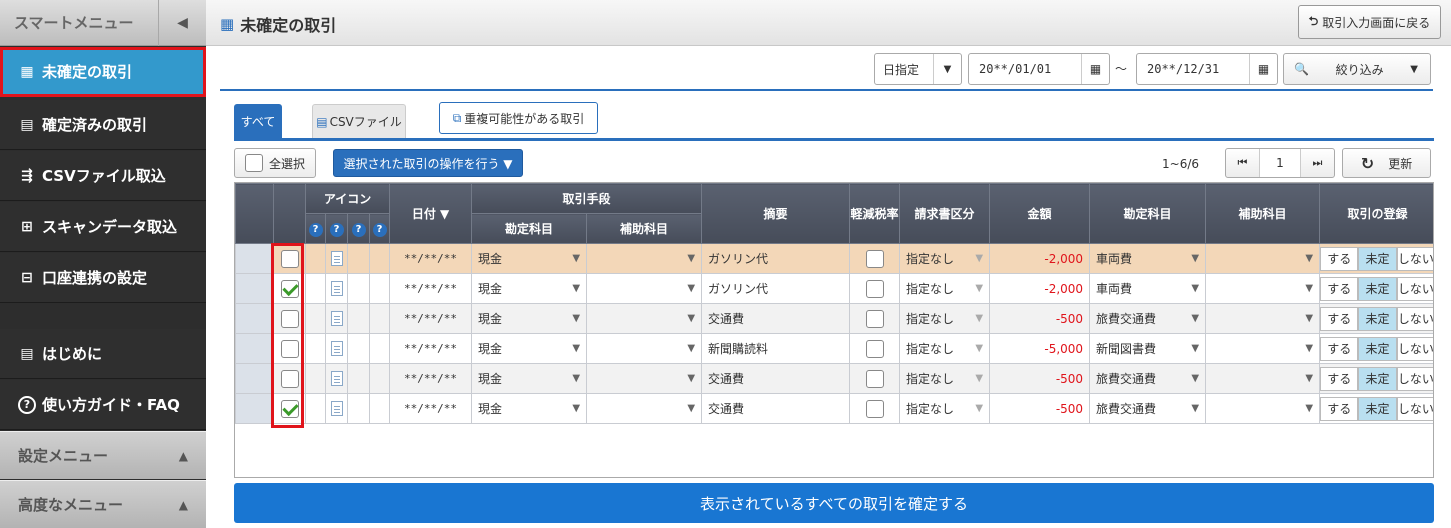  What do you see at coordinates (918, 69) in the screenshot?
I see `date-mode-select: 日指定 ▼` at bounding box center [918, 69].